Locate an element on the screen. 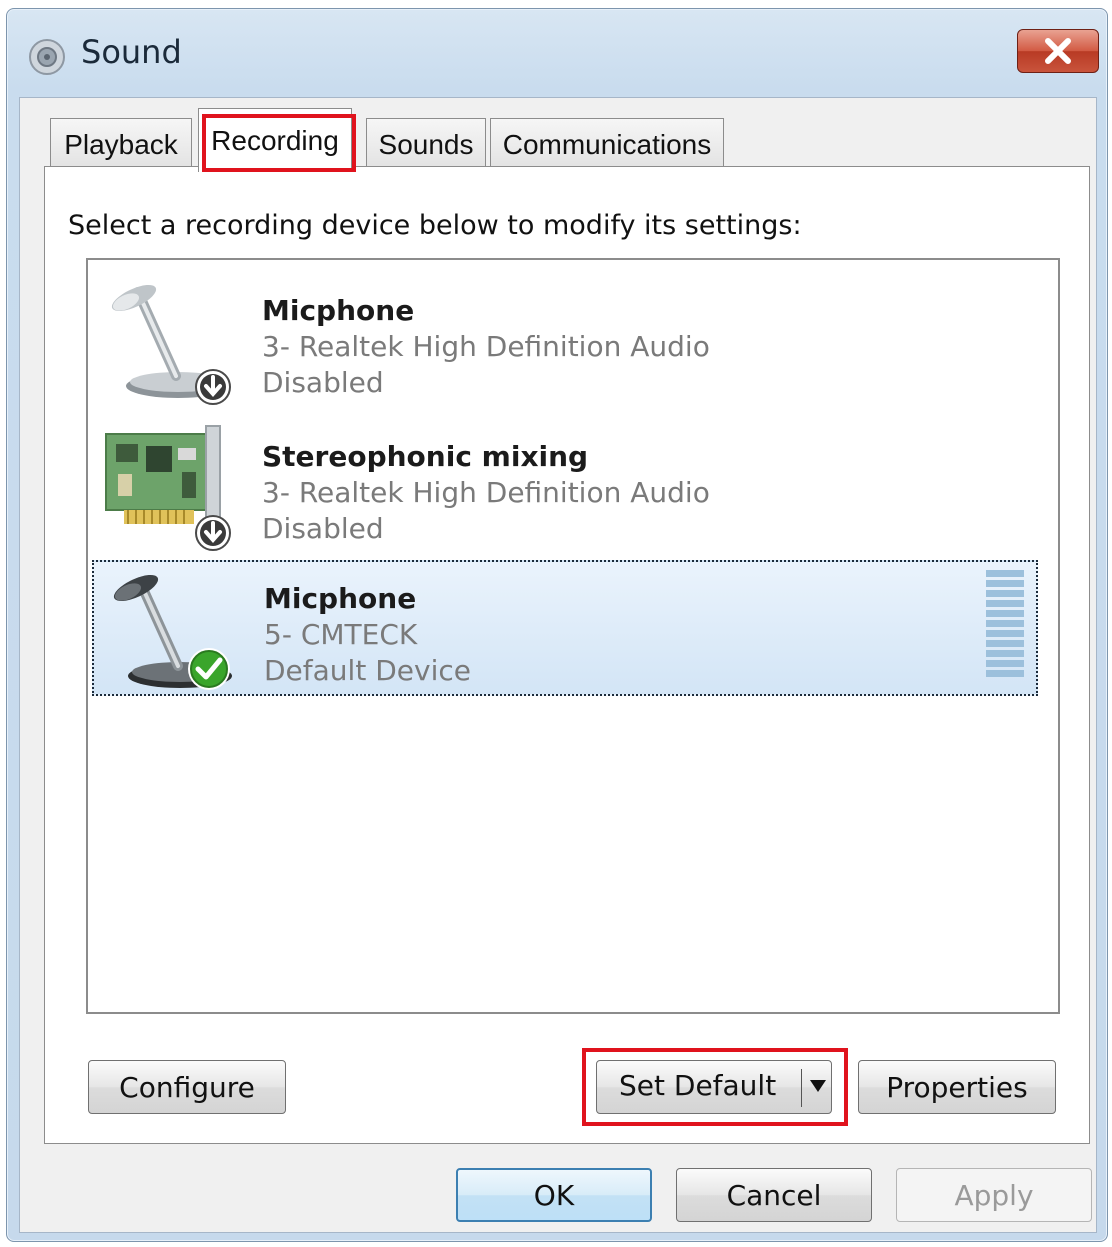 This screenshot has height=1247, width=1112. speaker-icon is located at coordinates (47, 57).